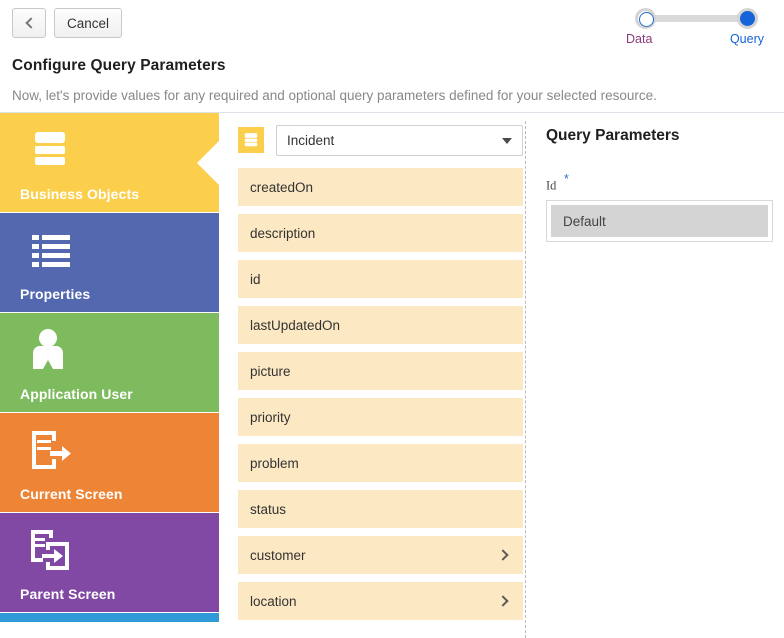 This screenshot has height=638, width=784. Describe the element at coordinates (51, 450) in the screenshot. I see `screen-out-icon` at that location.